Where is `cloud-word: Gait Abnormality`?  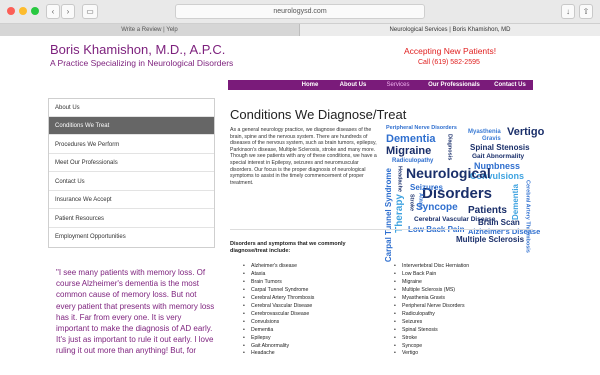
cloud-word: Gait Abnormality is located at coordinates (498, 156).